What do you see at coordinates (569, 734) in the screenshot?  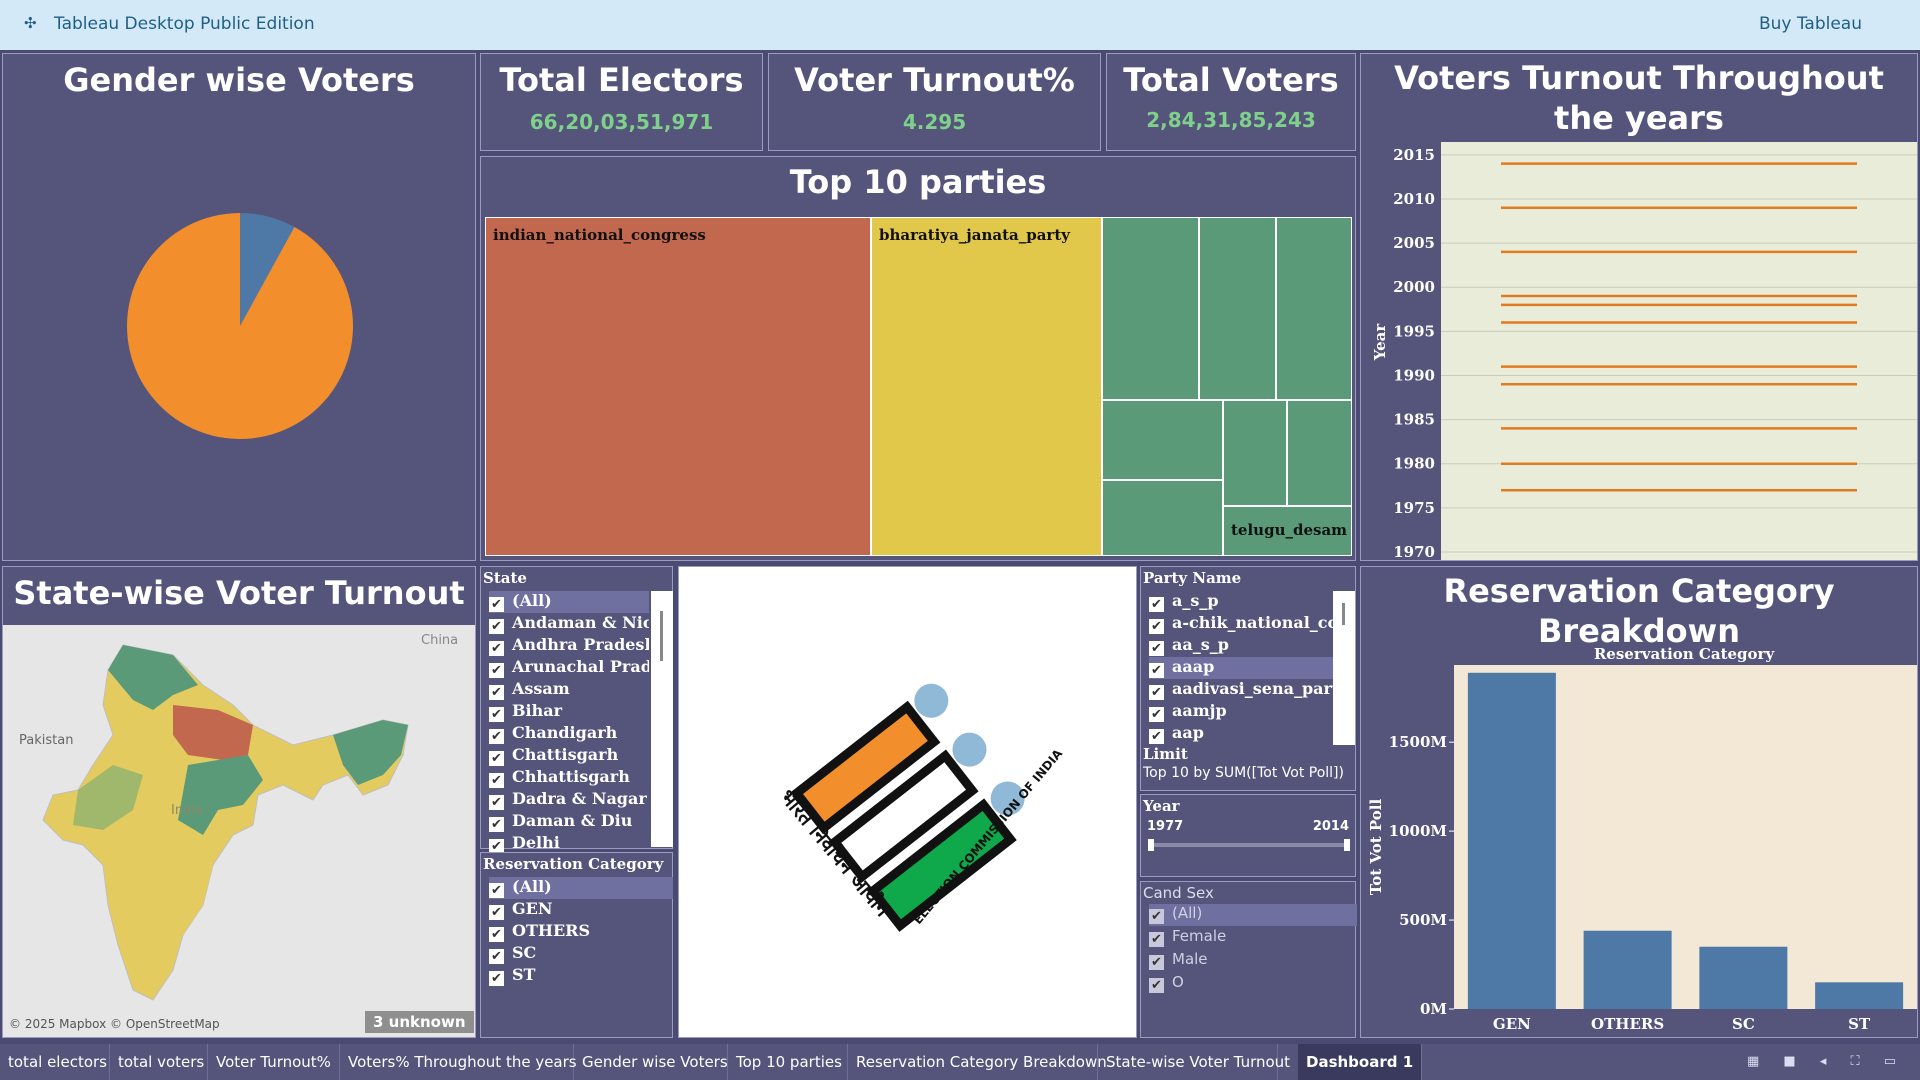 I see `state-item: ✔ Chandigarh` at bounding box center [569, 734].